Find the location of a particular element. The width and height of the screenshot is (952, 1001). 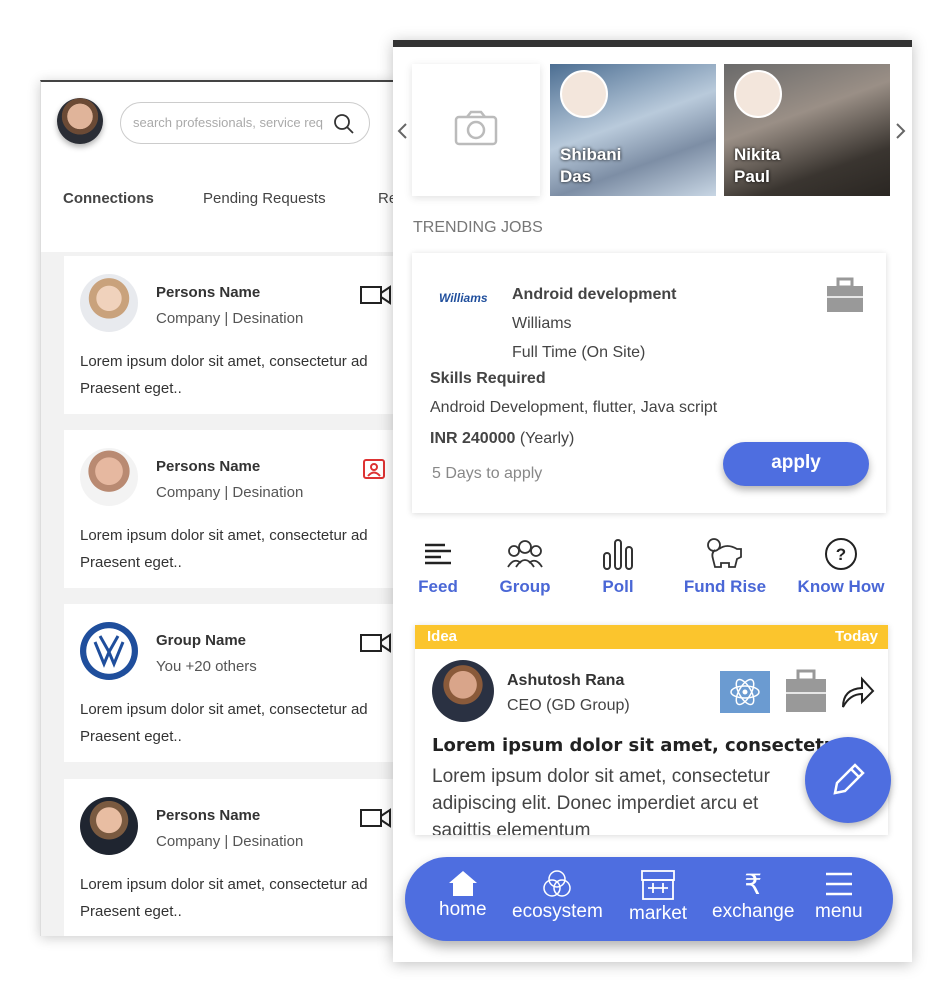

job-type: Full Time (On Site) is located at coordinates (579, 352).